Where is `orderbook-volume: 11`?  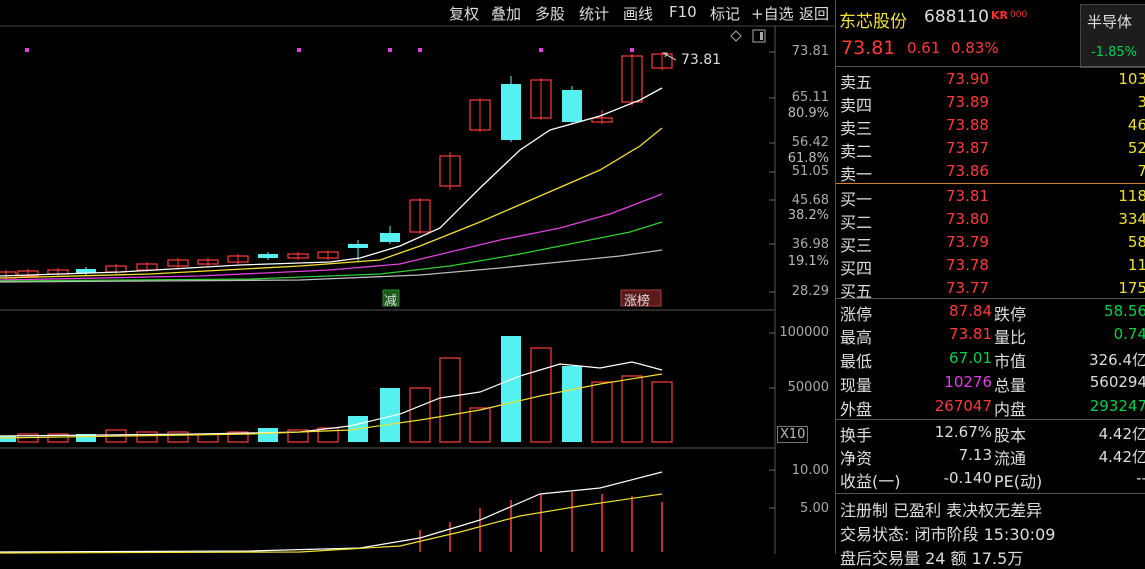 orderbook-volume: 11 is located at coordinates (1136, 265).